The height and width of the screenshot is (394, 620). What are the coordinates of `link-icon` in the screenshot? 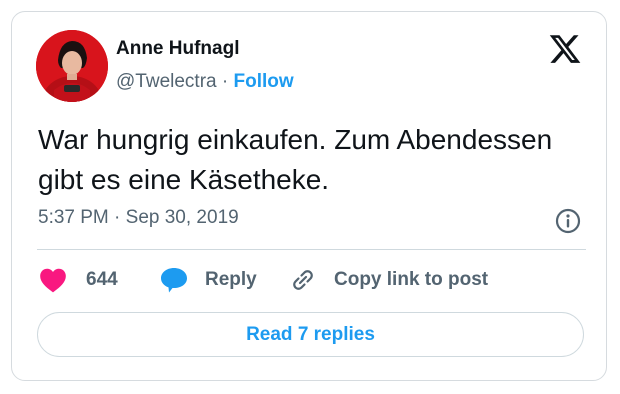 It's located at (303, 280).